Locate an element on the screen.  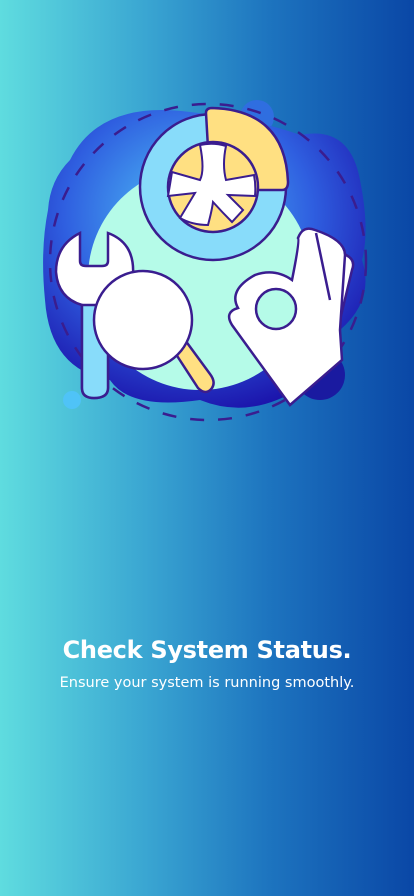
onboarding-title: Check System Status. is located at coordinates (207, 650).